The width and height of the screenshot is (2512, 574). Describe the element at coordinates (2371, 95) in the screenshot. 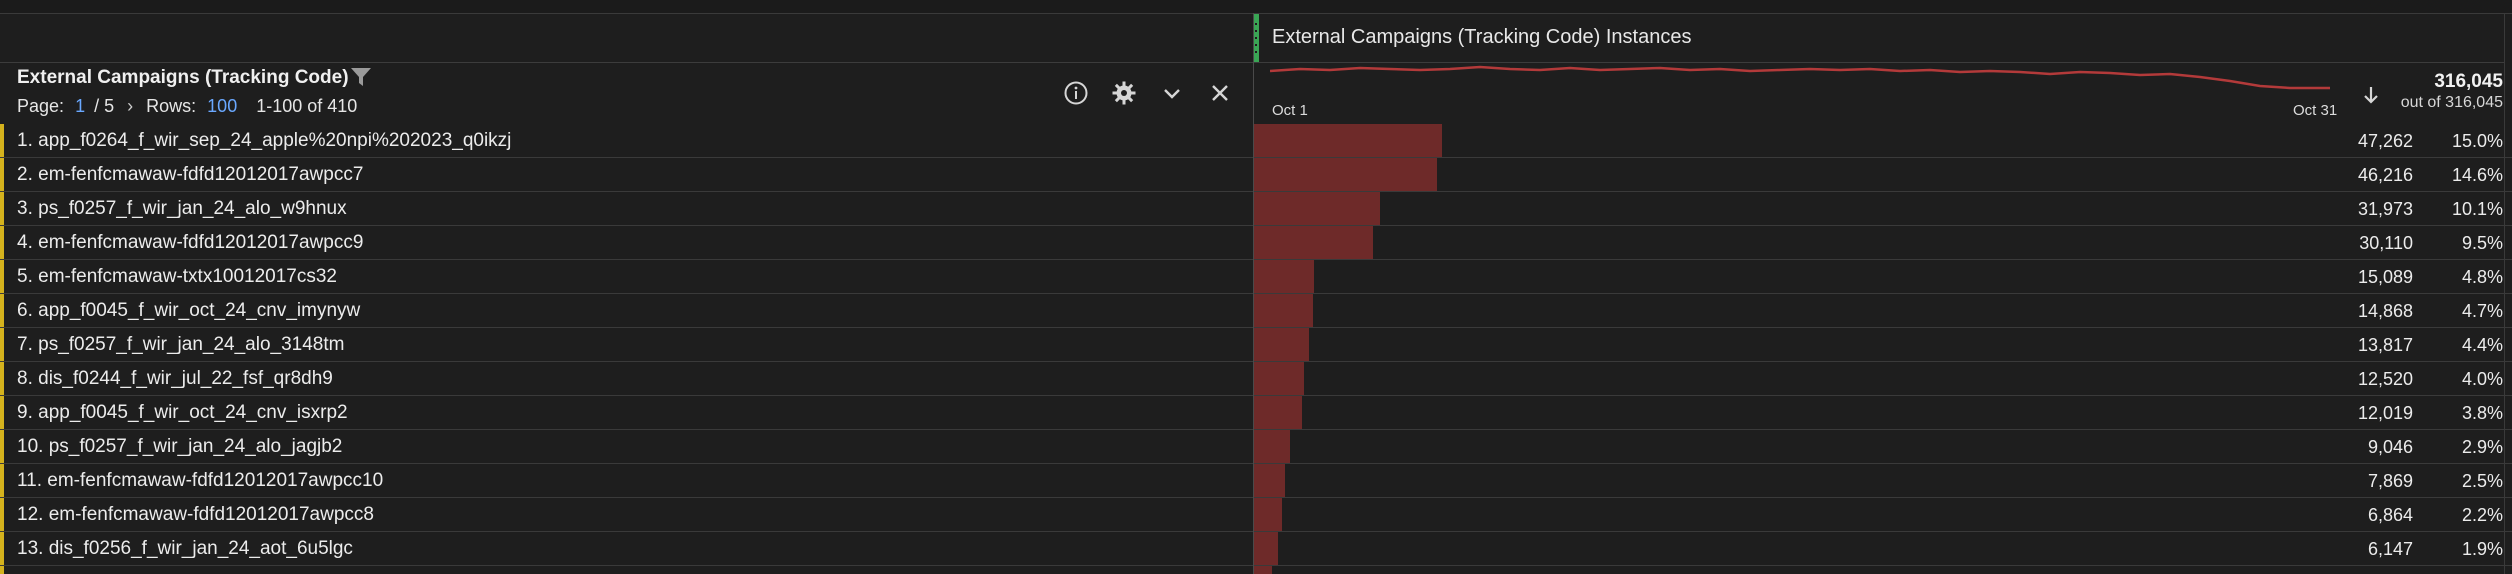

I see `sort-descending-icon` at that location.